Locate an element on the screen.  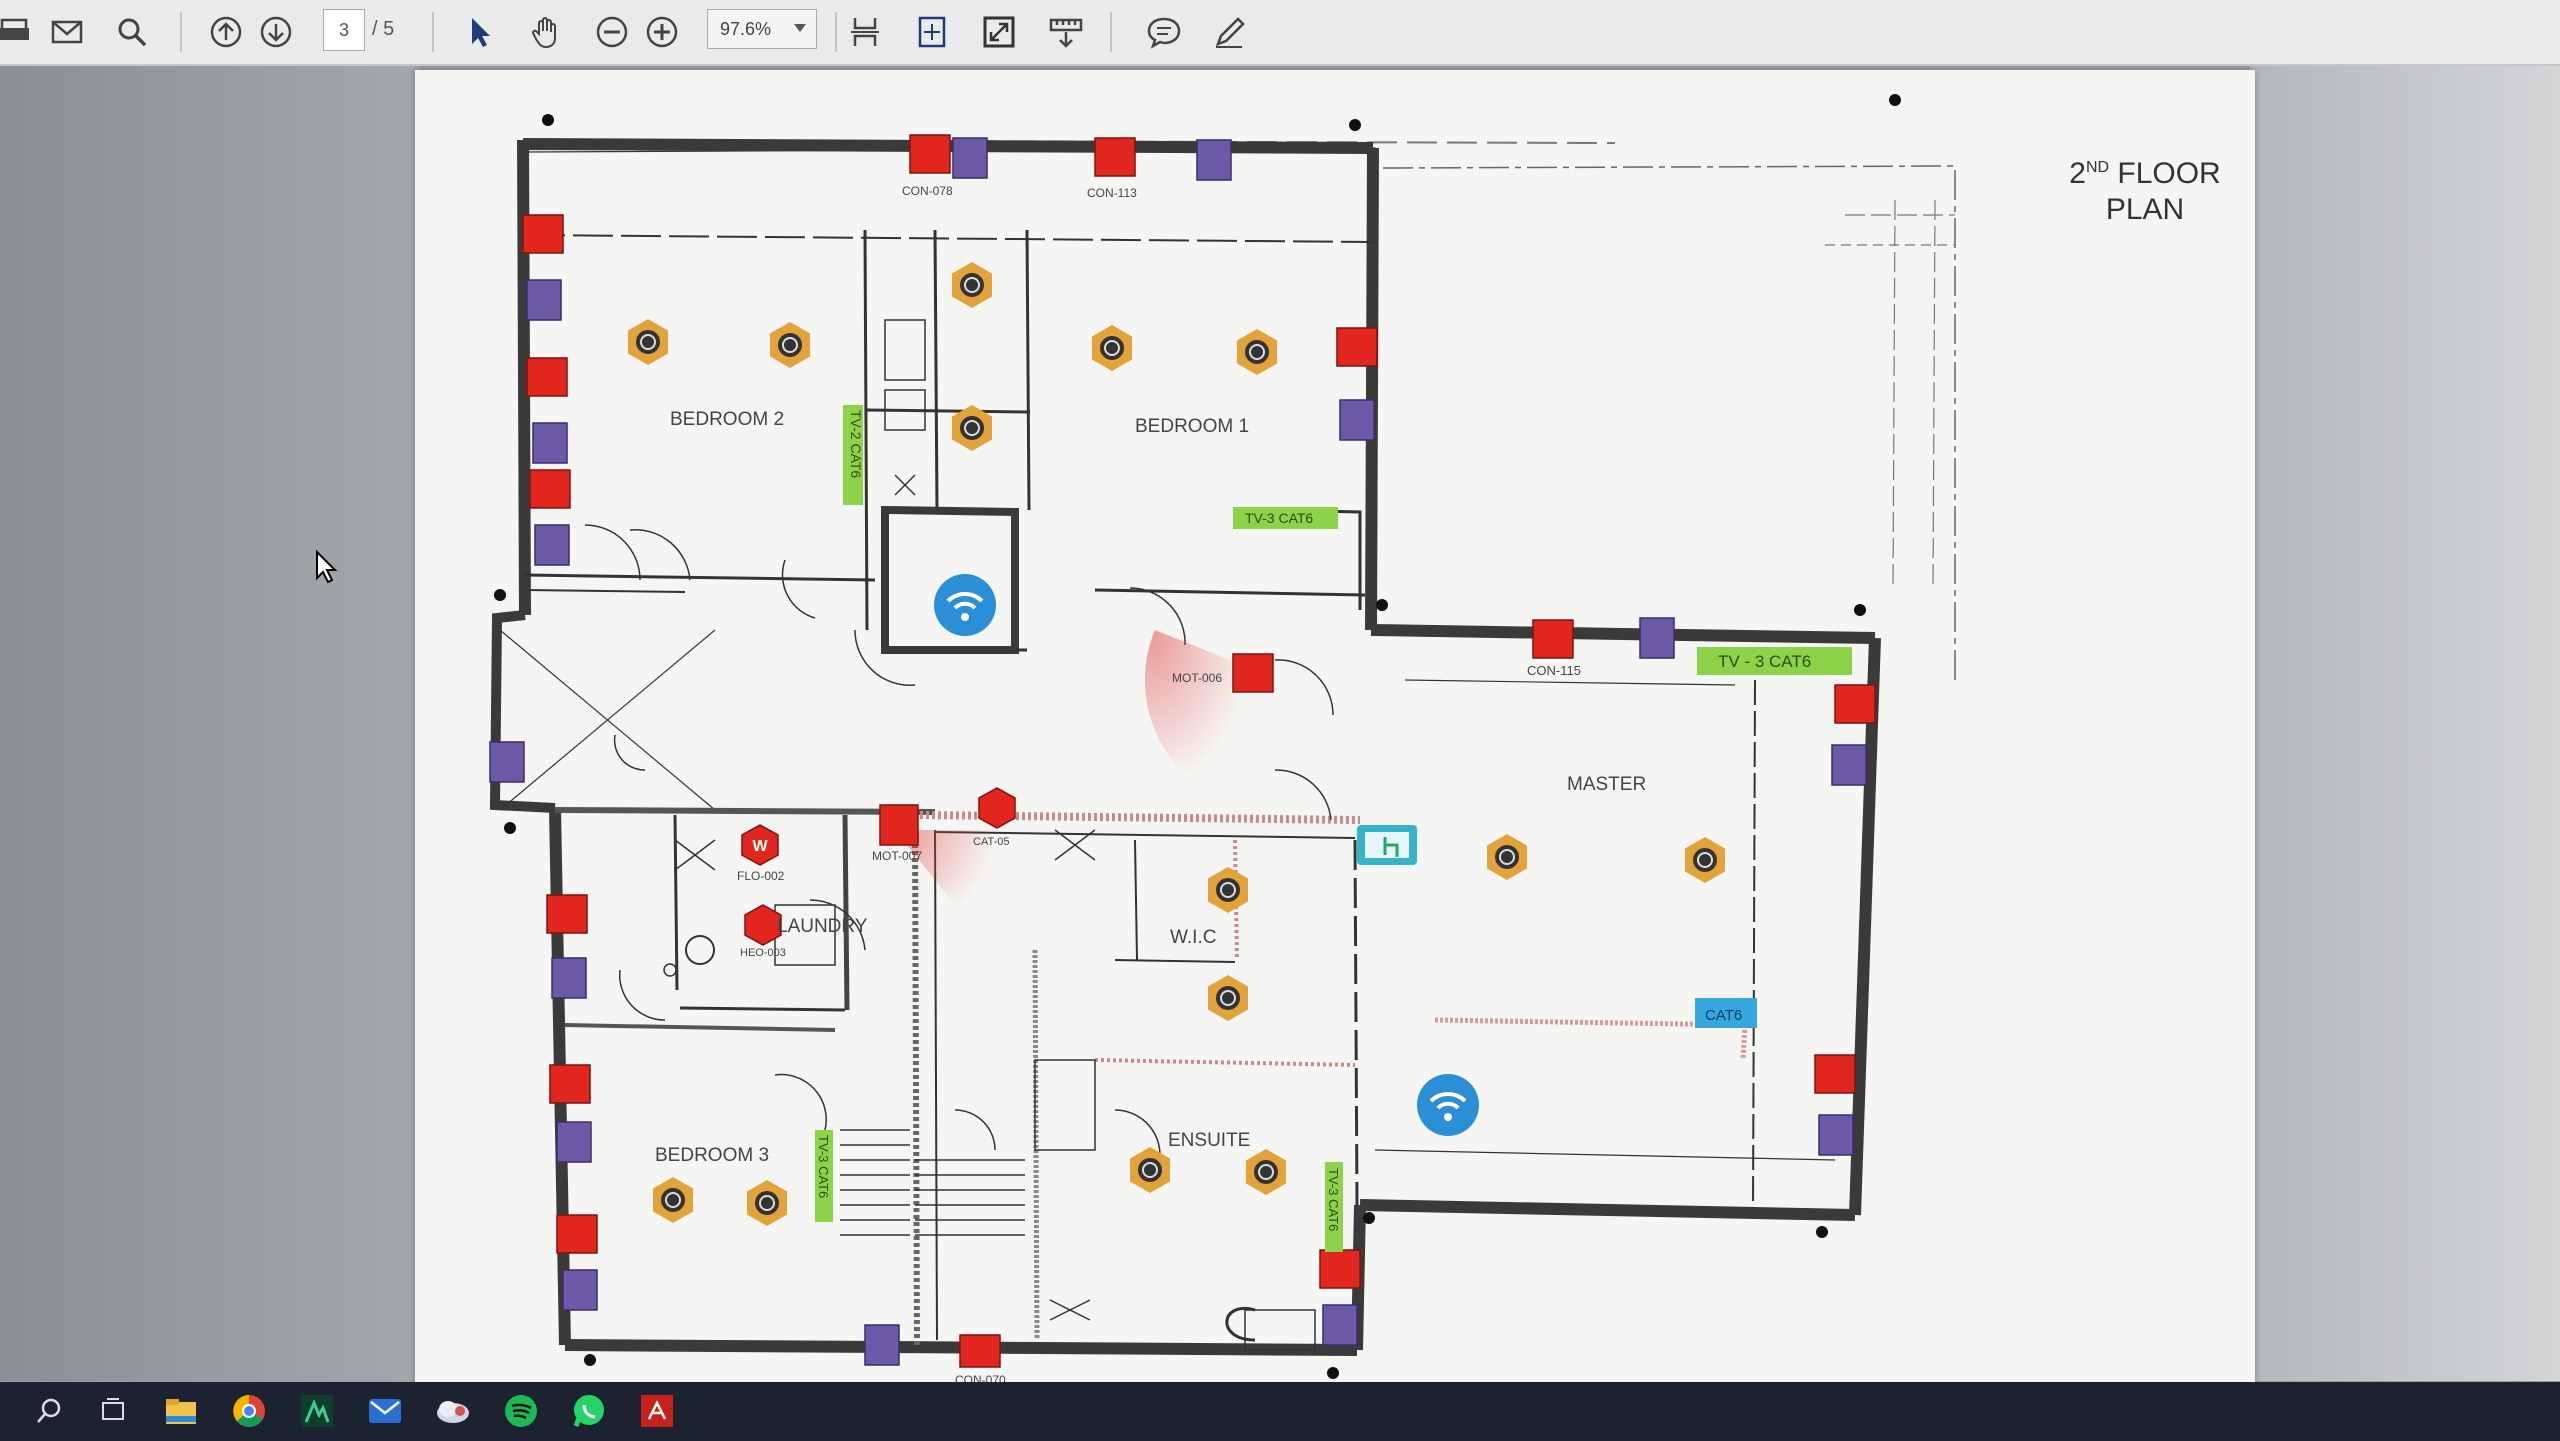
fit-width-icon is located at coordinates (865, 32).